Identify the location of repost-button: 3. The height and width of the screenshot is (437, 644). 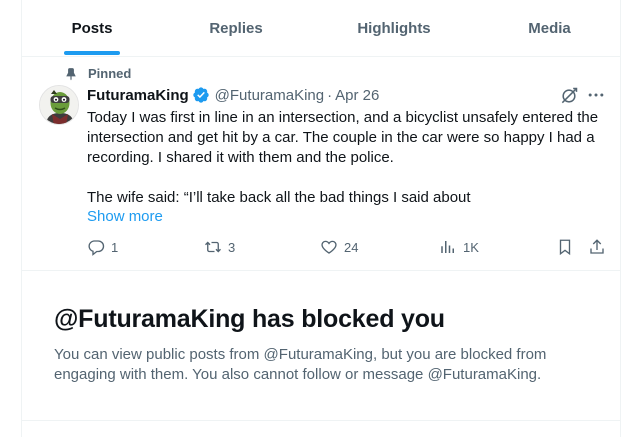
(219, 247).